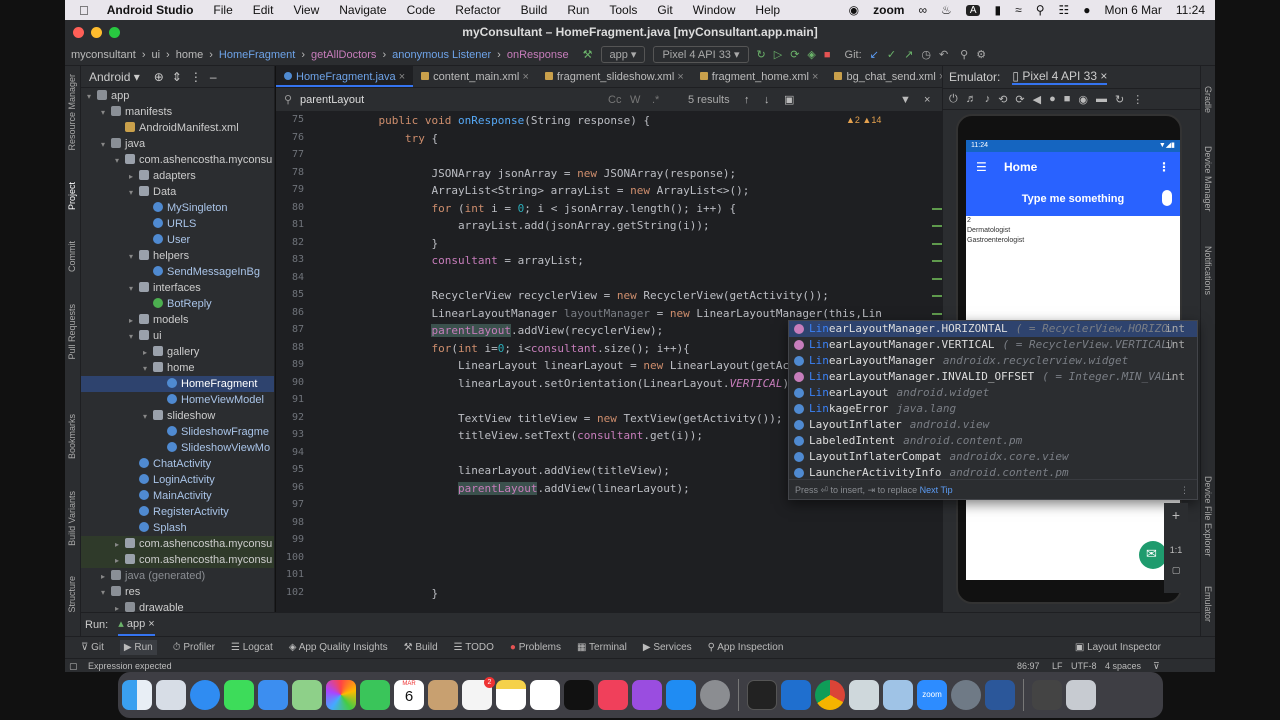 This screenshot has width=1280, height=720. What do you see at coordinates (1086, 10) in the screenshot?
I see `siri-icon: ●` at bounding box center [1086, 10].